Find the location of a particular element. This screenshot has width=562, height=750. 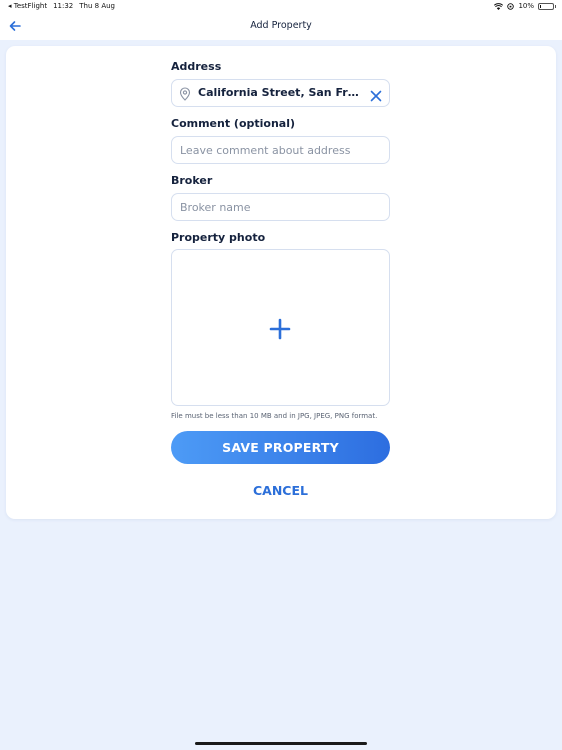

clear-address-button is located at coordinates (376, 94).